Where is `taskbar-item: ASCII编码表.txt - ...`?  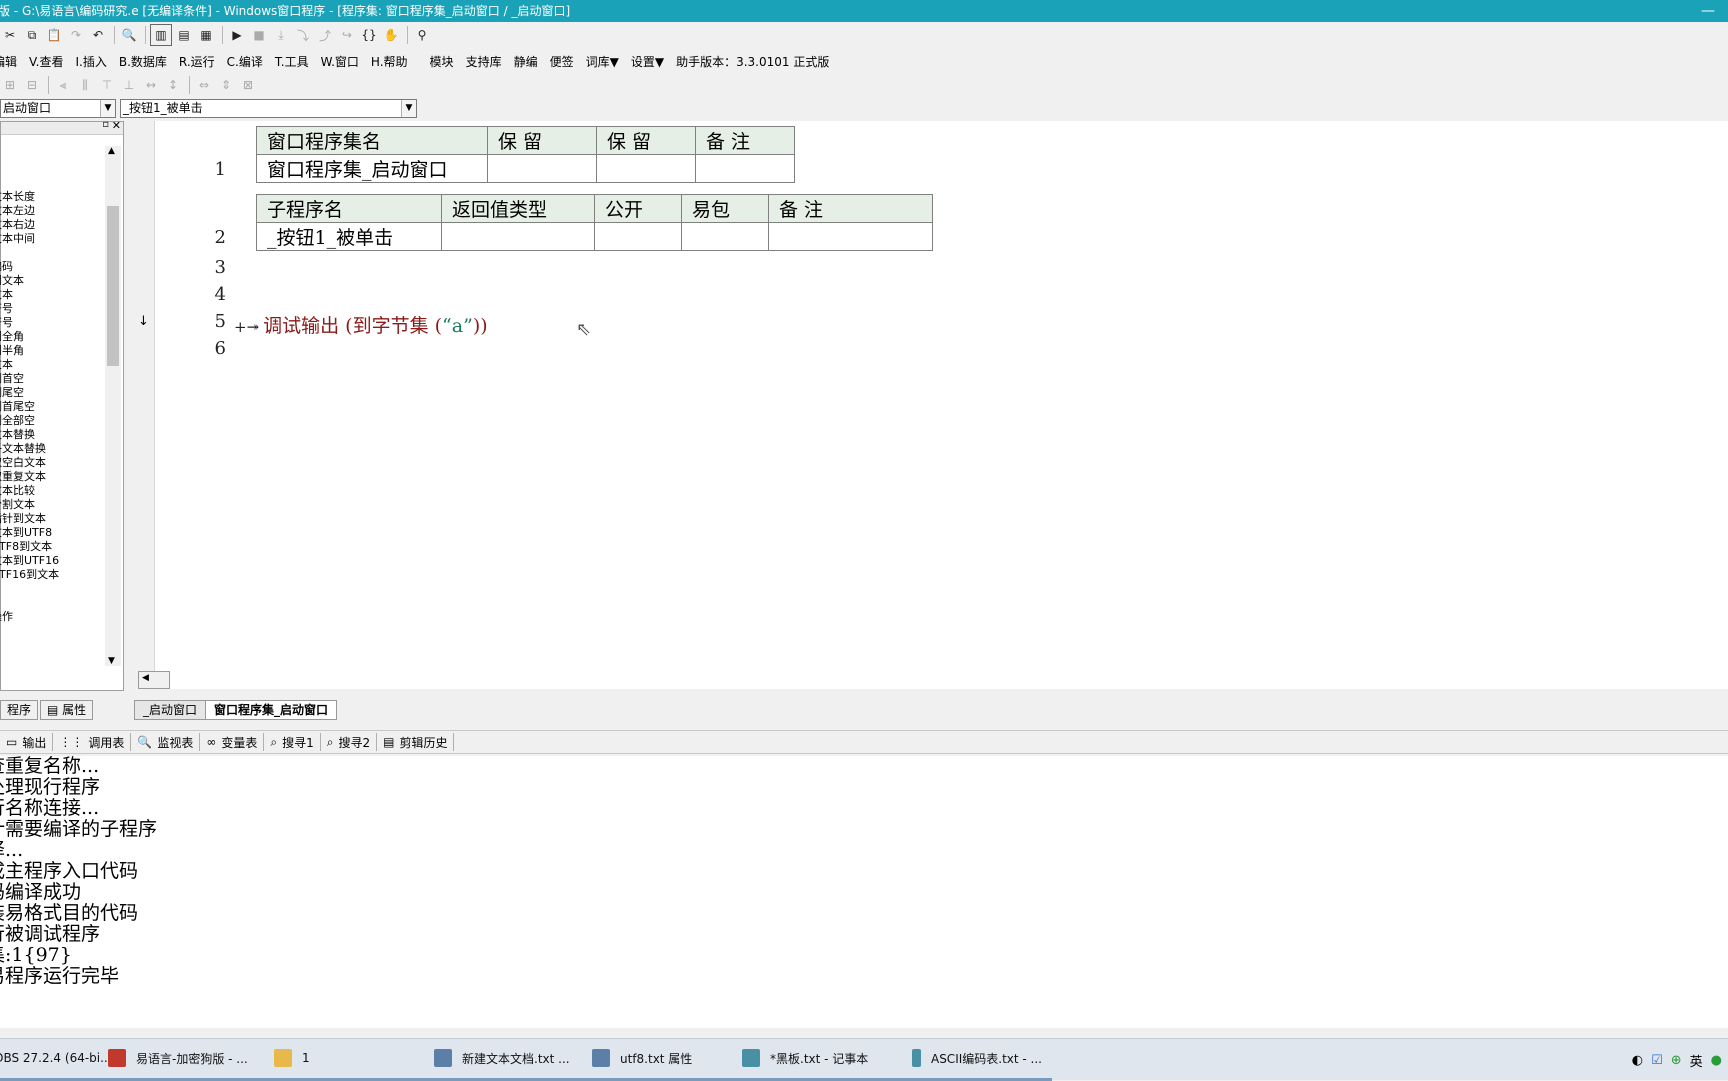
taskbar-item: ASCII编码表.txt - ... is located at coordinates (977, 1060).